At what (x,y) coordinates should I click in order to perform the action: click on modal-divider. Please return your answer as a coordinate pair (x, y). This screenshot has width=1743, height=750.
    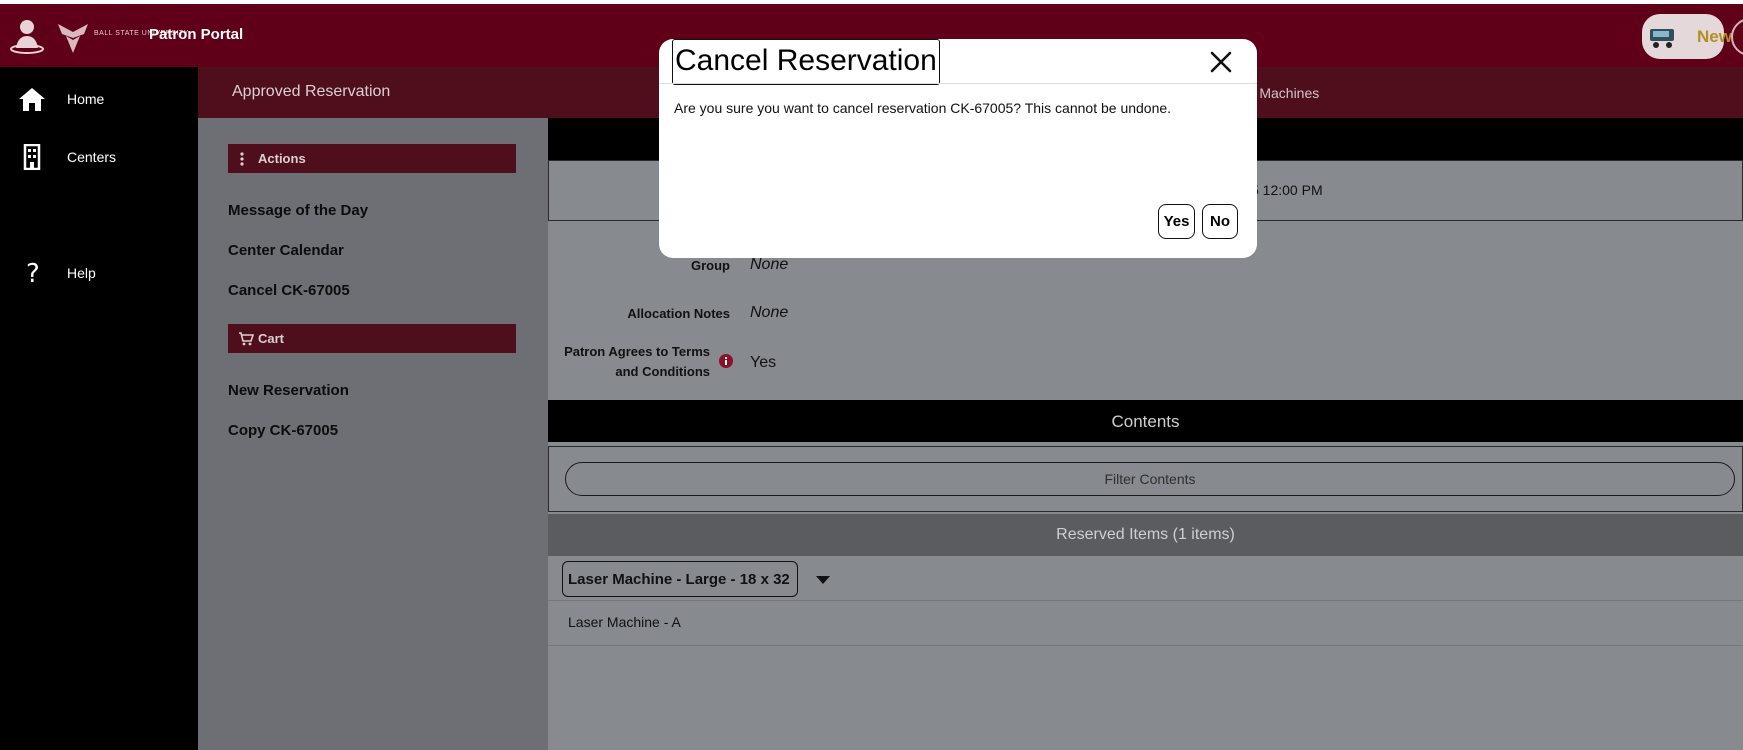
    Looking at the image, I should click on (958, 83).